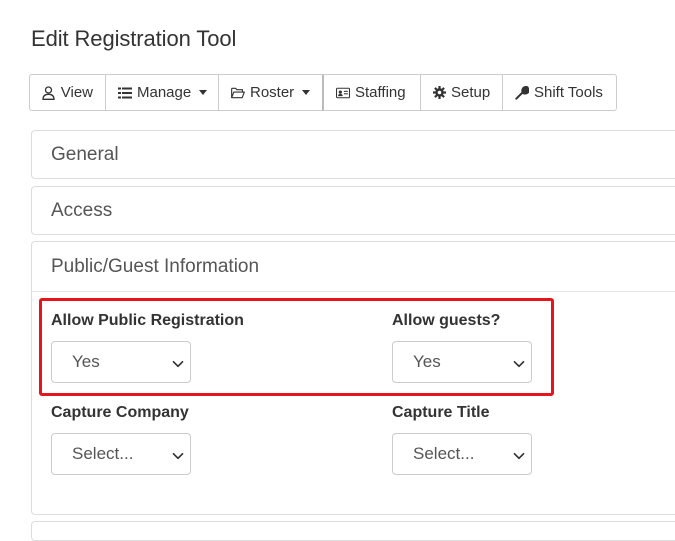 Image resolution: width=675 pixels, height=541 pixels. What do you see at coordinates (522, 92) in the screenshot?
I see `wrench-icon` at bounding box center [522, 92].